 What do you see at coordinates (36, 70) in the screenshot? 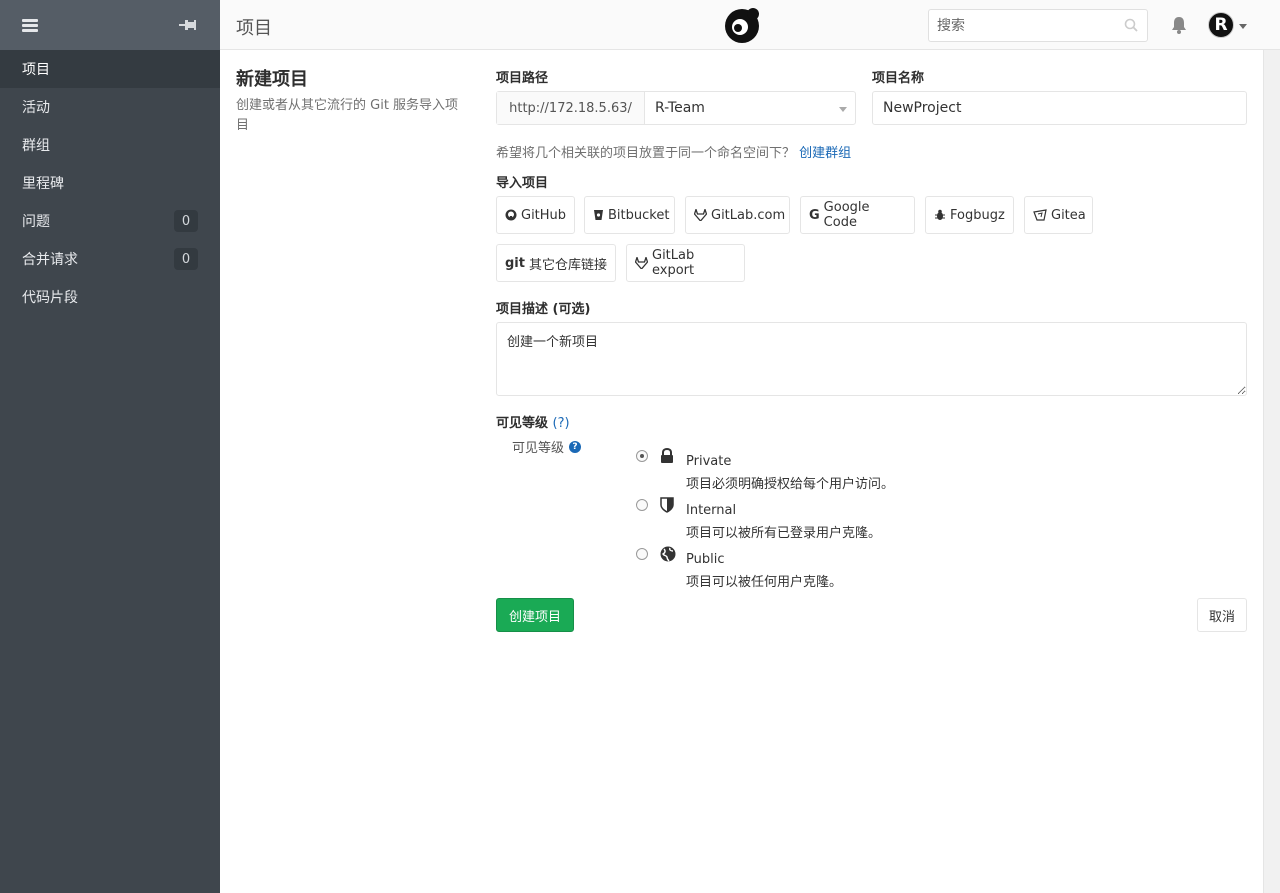
I see `sidebar-item-label: 项目` at bounding box center [36, 70].